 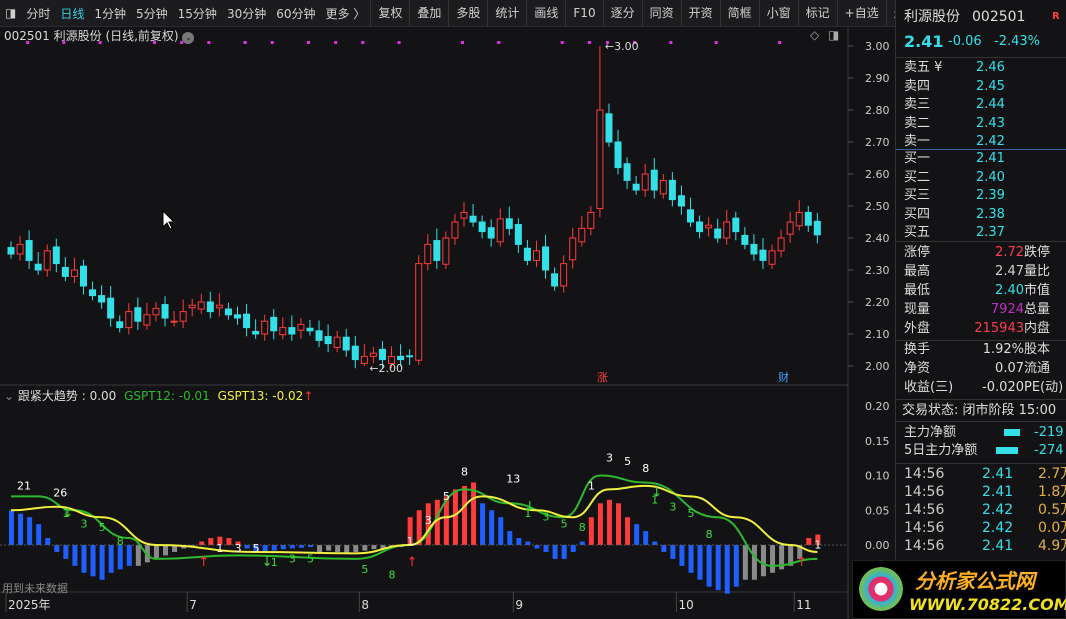 What do you see at coordinates (984, 451) in the screenshot?
I see `flow-row: 5日主力净额 -274` at bounding box center [984, 451].